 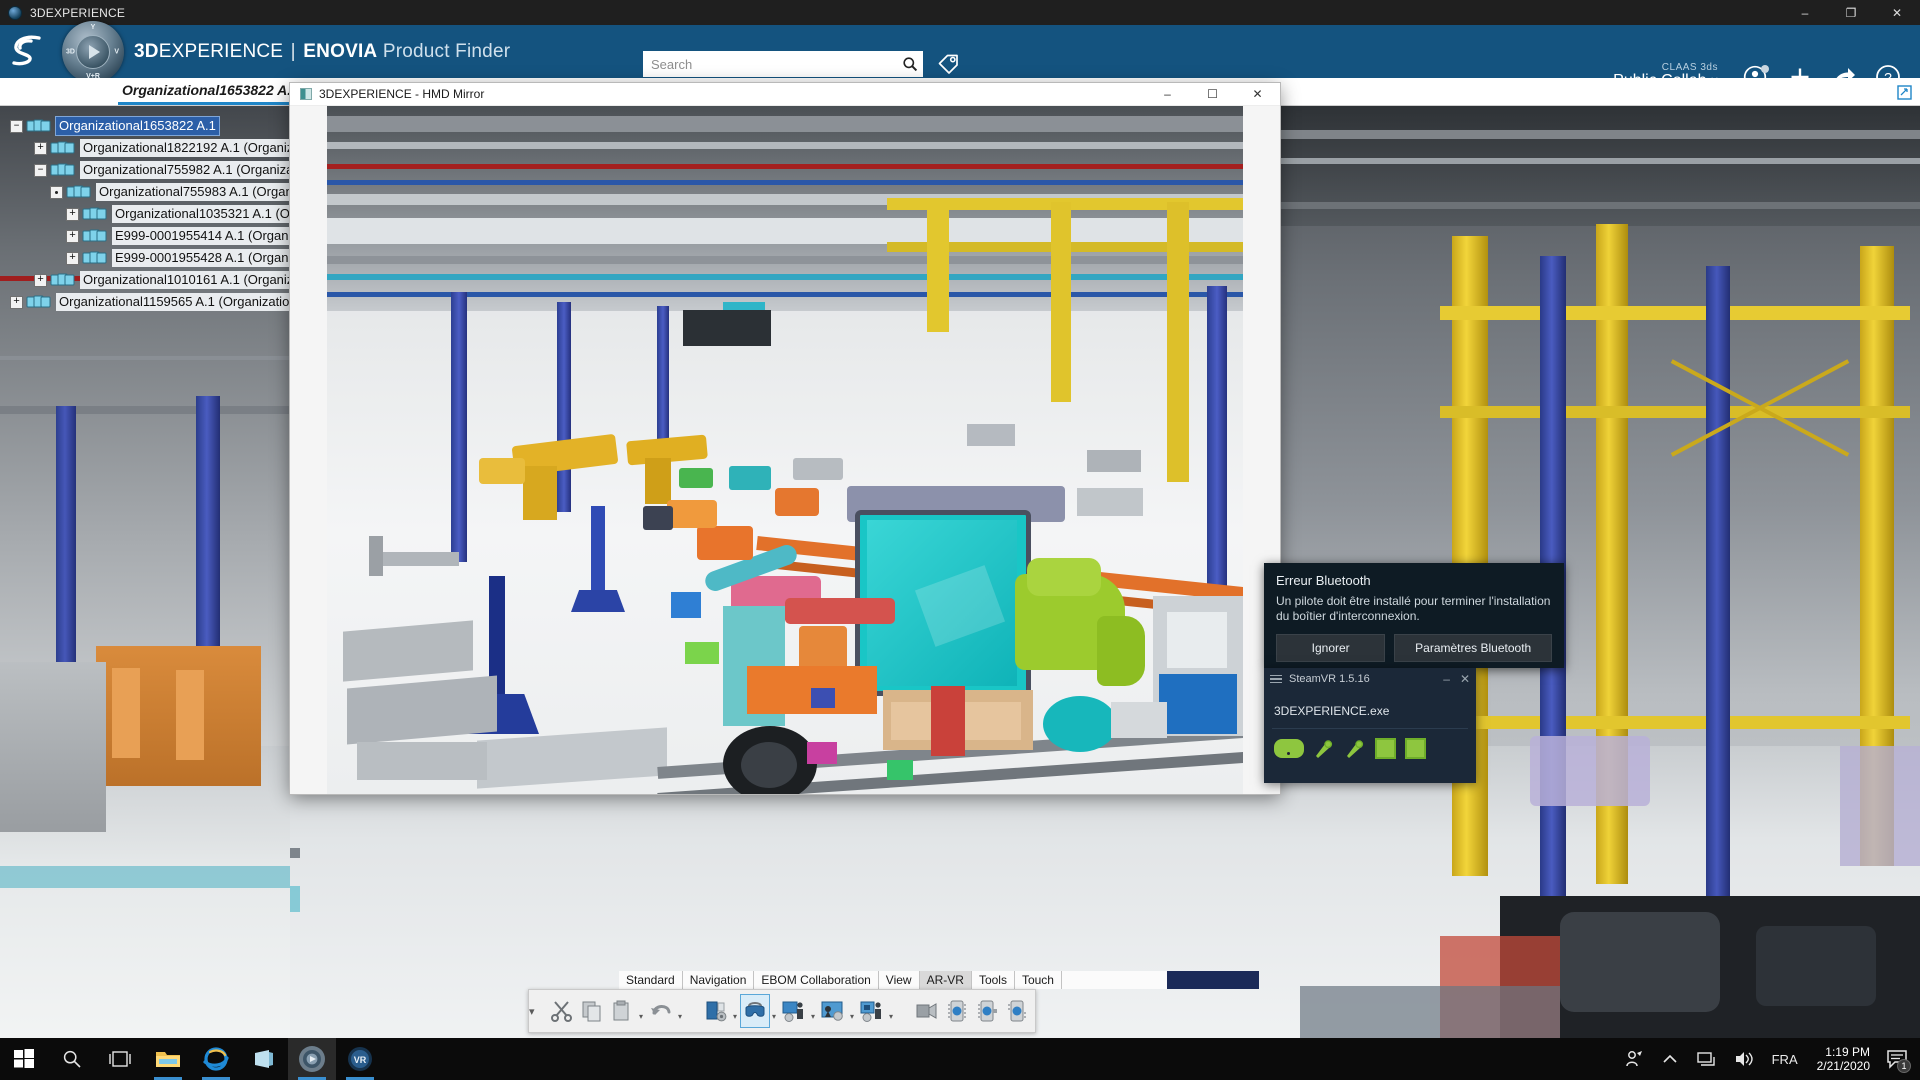 I want to click on base-station-1-status-icon, so click(x=1385, y=748).